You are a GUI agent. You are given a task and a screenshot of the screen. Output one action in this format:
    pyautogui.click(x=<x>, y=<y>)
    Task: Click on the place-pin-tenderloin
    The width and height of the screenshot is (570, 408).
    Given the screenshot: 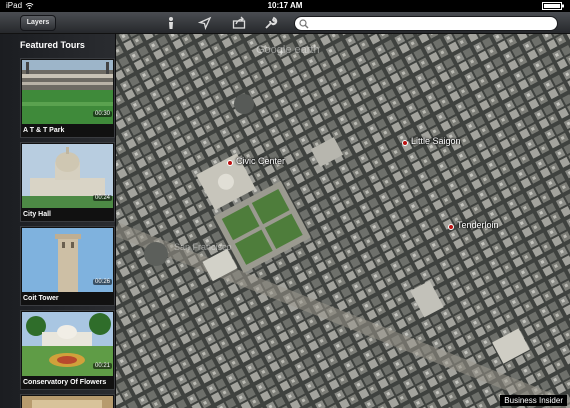 What is the action you would take?
    pyautogui.click(x=451, y=227)
    